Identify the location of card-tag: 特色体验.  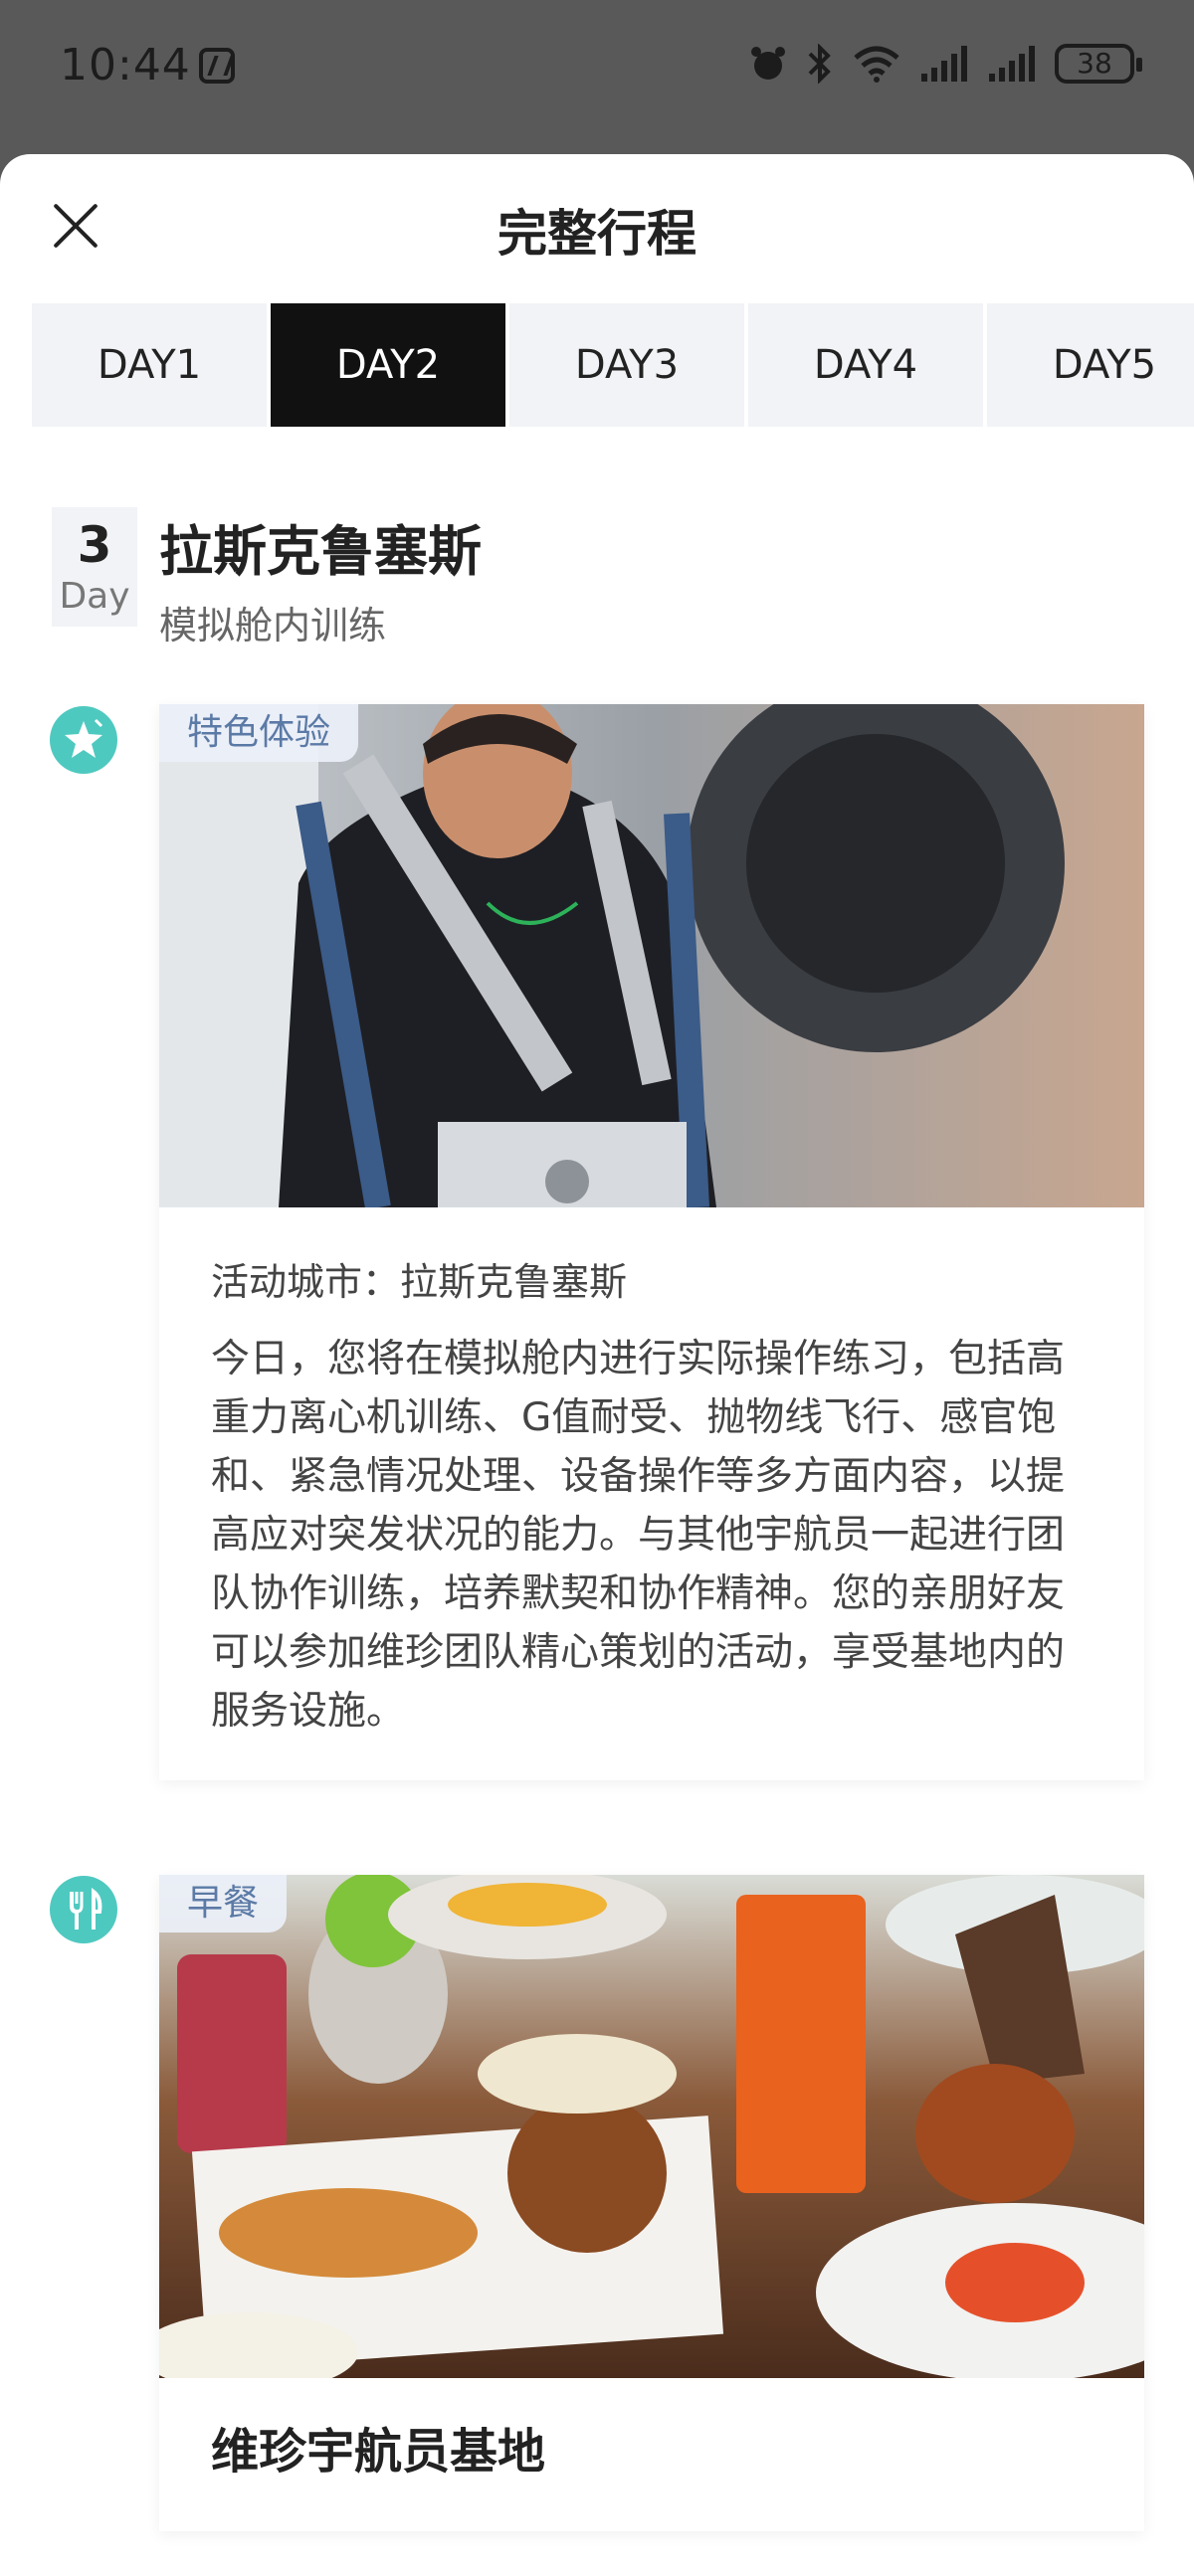
(259, 733).